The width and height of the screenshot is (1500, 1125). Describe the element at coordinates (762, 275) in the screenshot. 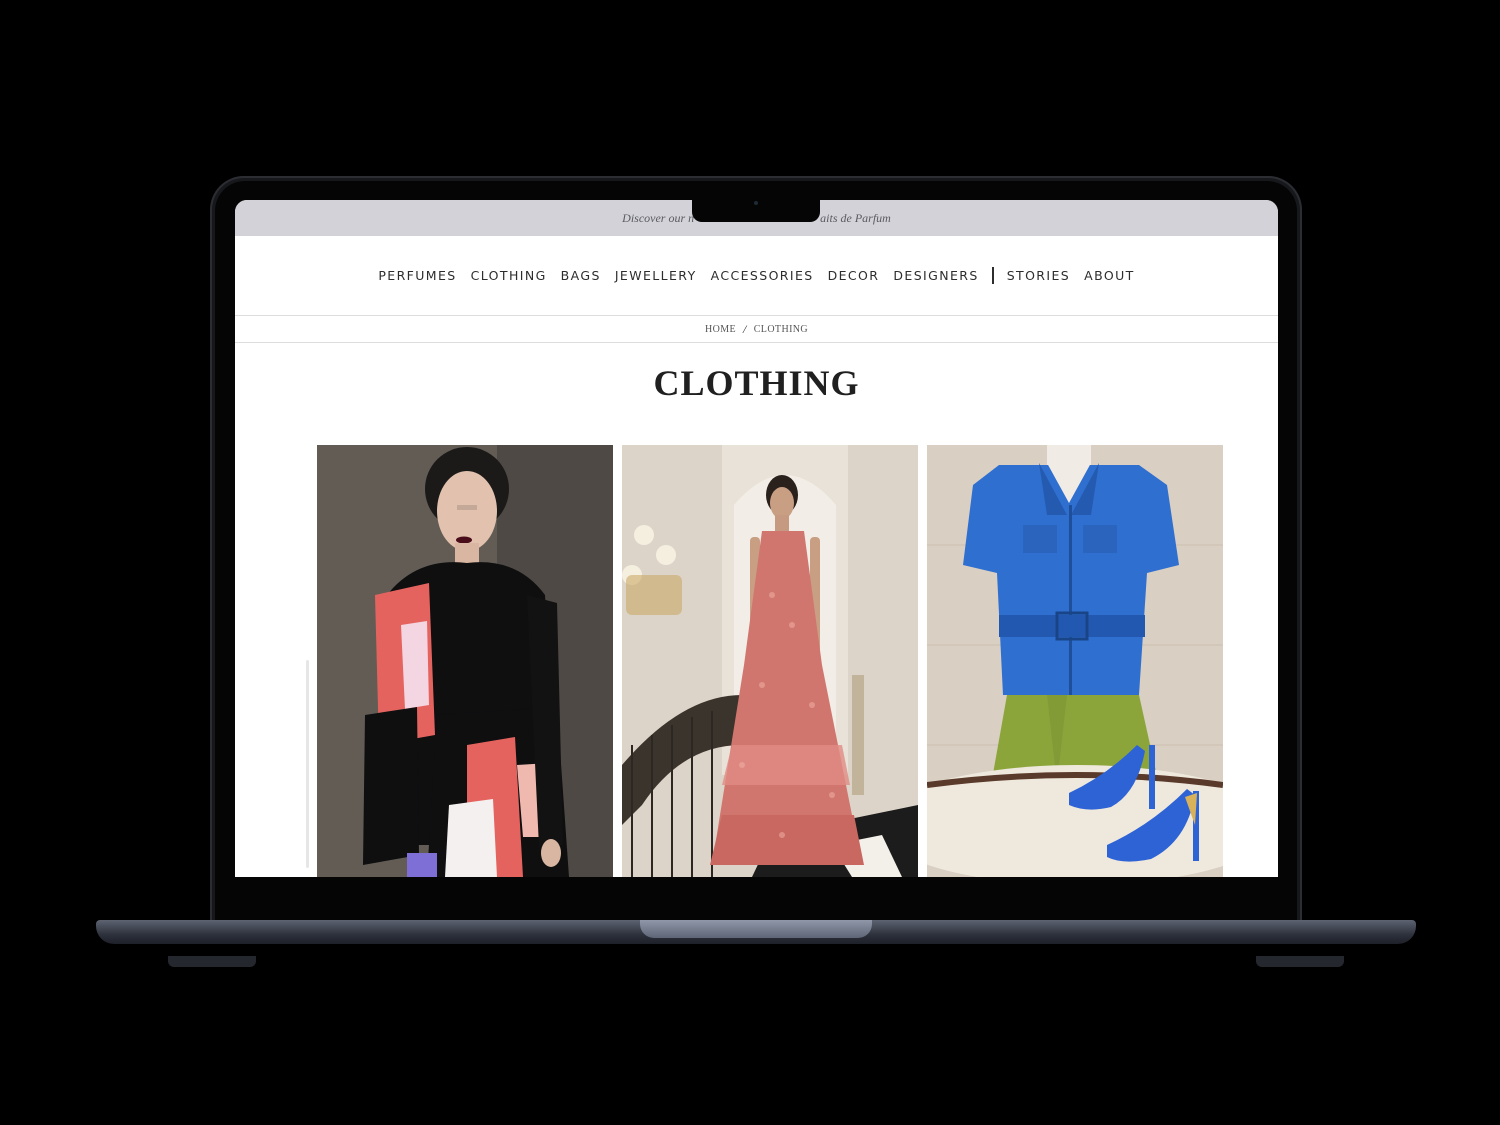

I see `nav-accessories: ACCESSORIES` at that location.